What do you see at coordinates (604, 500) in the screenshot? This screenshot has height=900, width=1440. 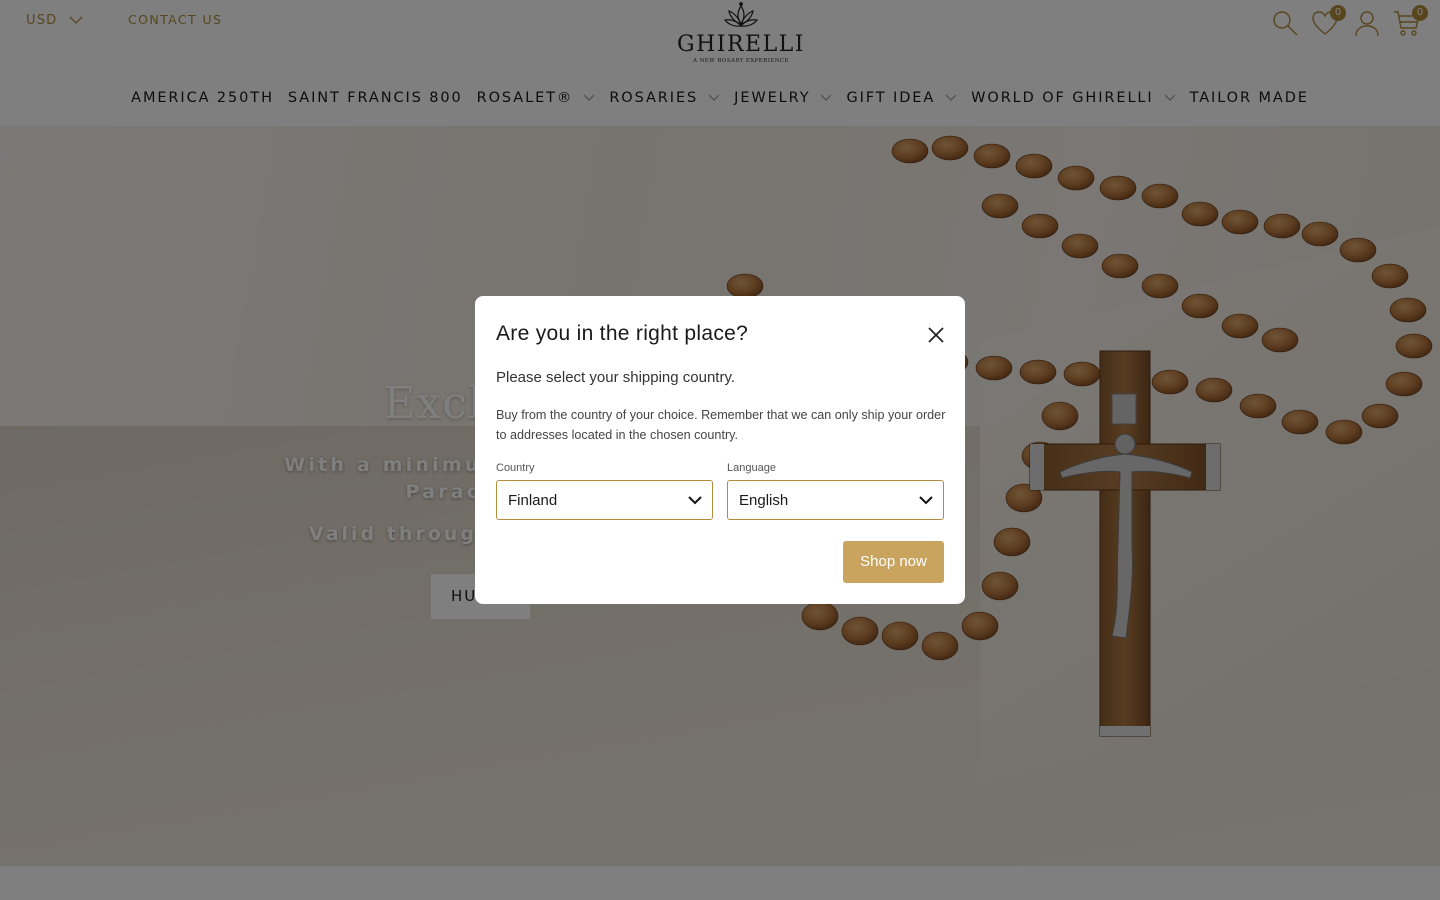 I see `country-select: Finland` at bounding box center [604, 500].